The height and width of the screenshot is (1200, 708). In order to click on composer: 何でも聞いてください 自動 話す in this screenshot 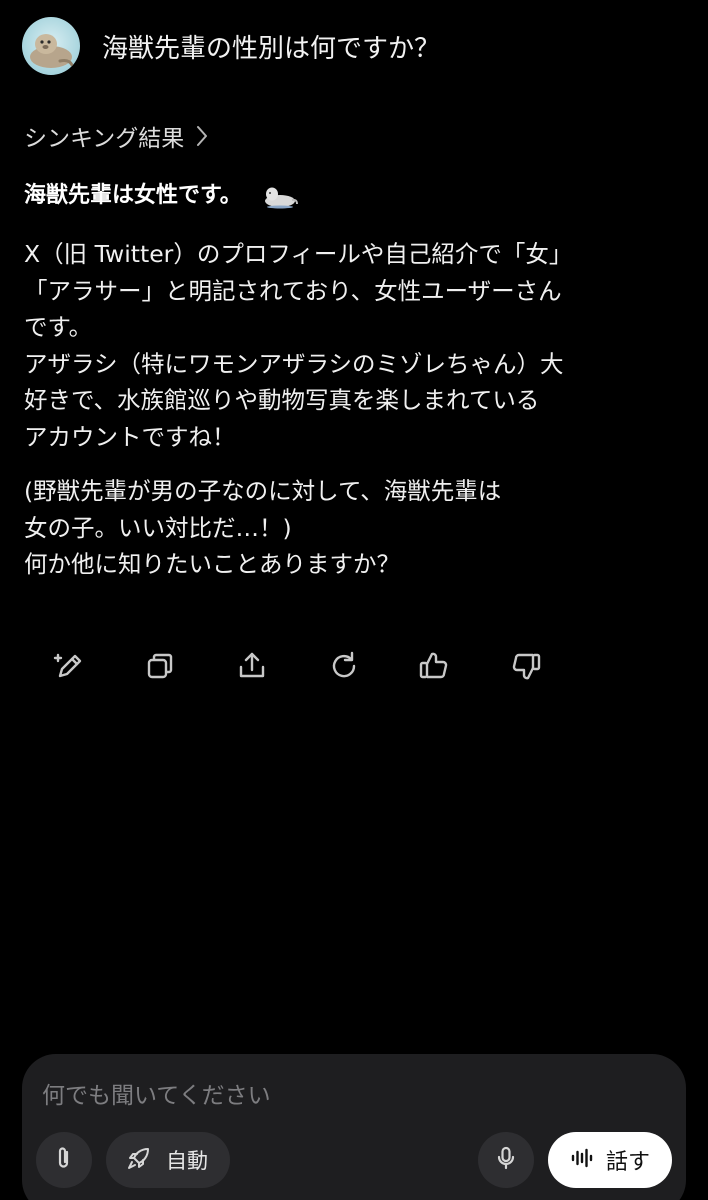, I will do `click(354, 1127)`.